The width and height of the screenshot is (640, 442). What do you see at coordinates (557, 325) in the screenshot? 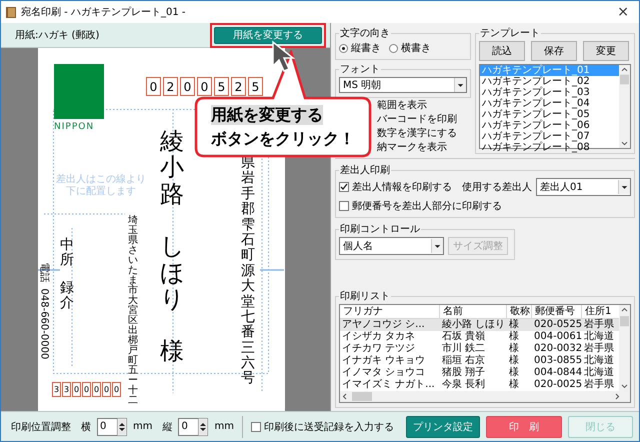
I see `table-cell: 020-0525` at bounding box center [557, 325].